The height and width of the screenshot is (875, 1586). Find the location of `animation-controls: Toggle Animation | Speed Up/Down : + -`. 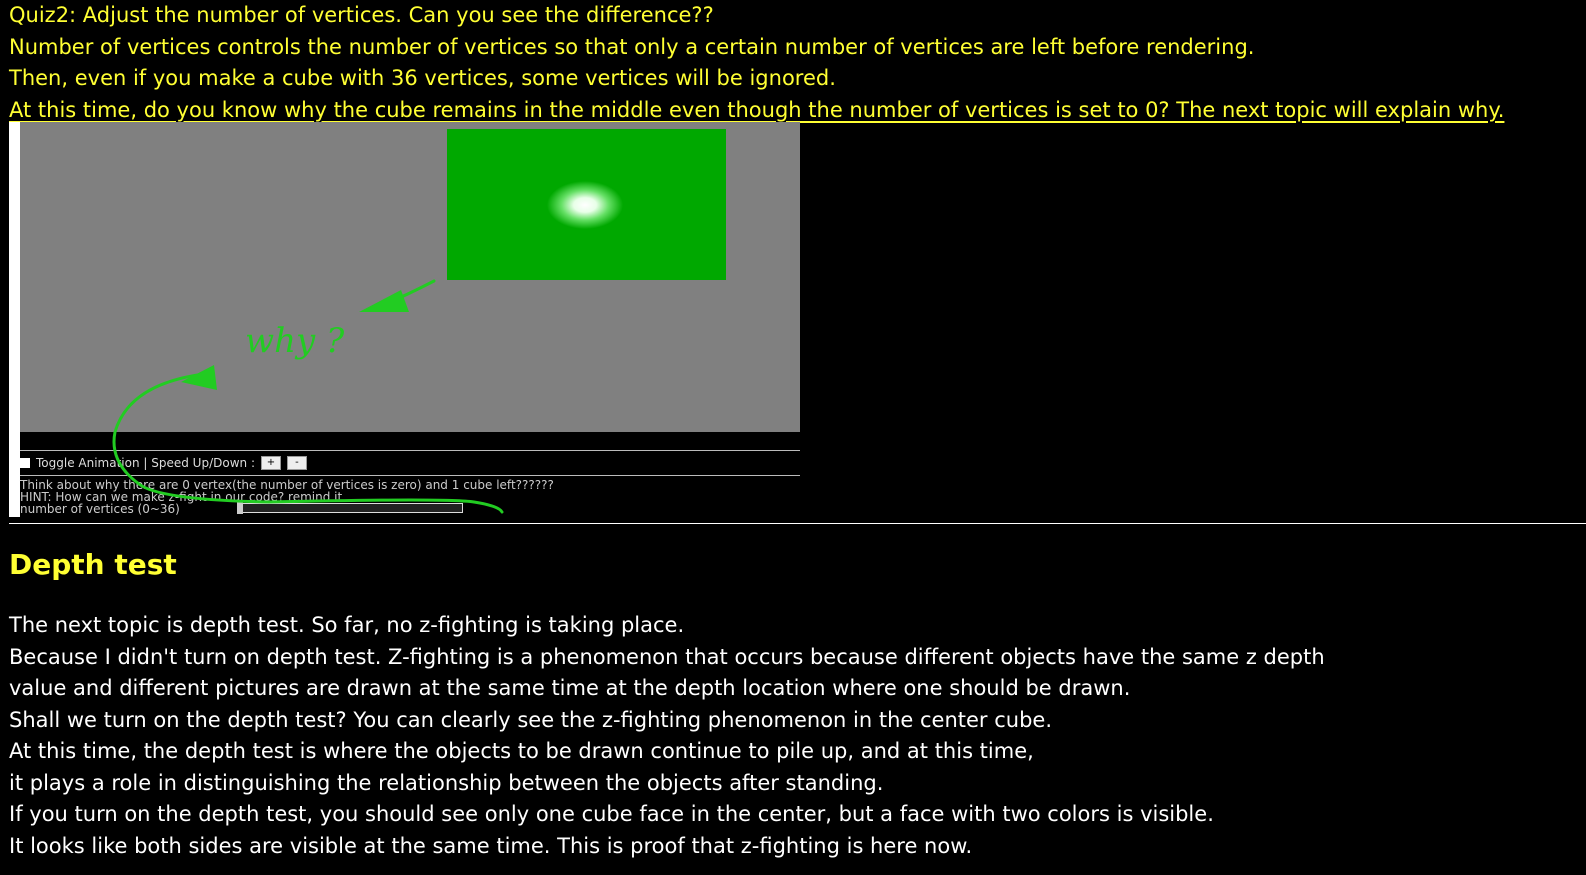

animation-controls: Toggle Animation | Speed Up/Down : + - is located at coordinates (163, 463).